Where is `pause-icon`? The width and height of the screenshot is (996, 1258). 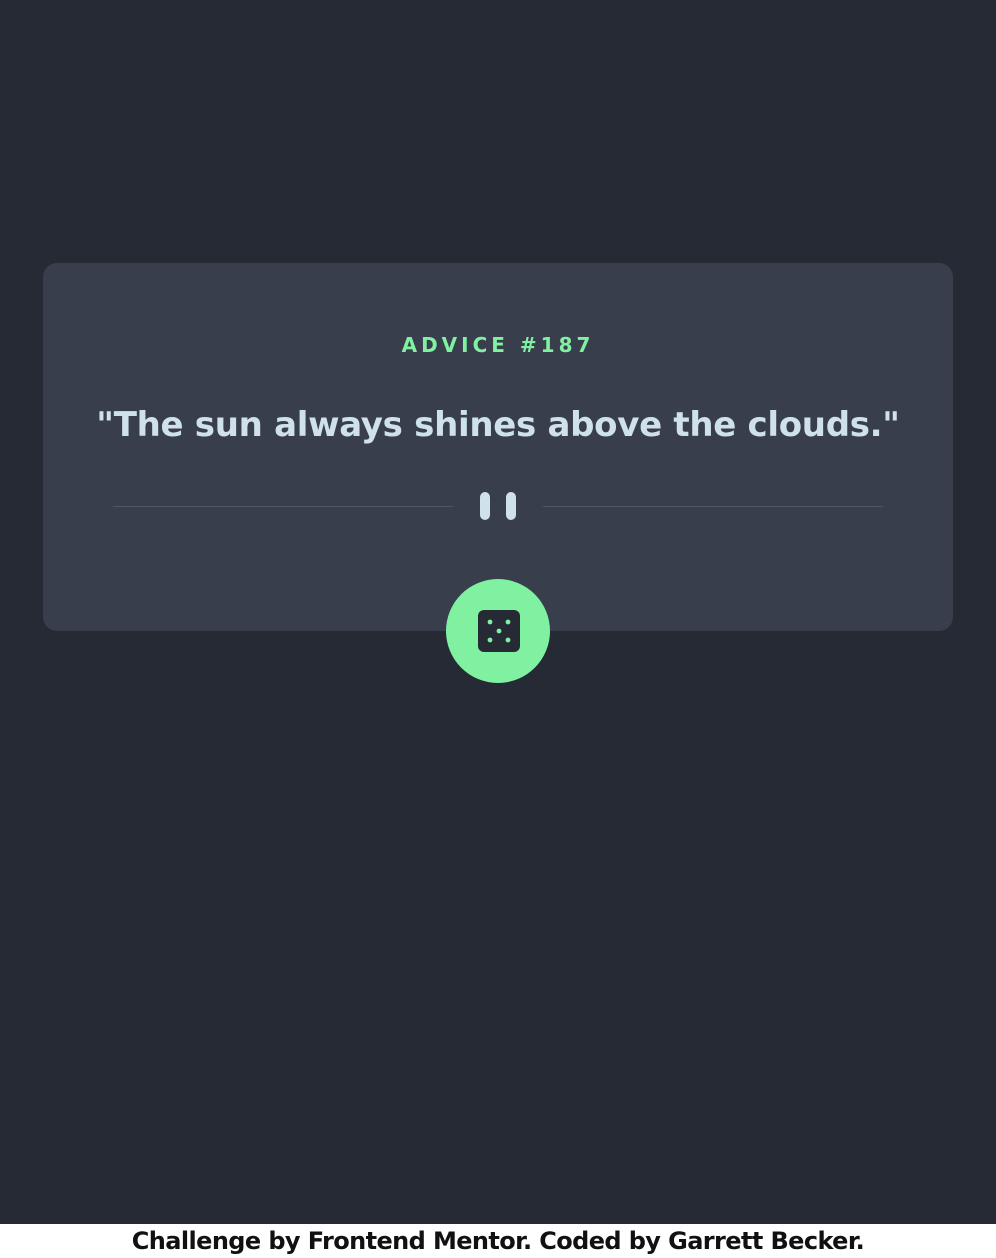 pause-icon is located at coordinates (498, 506).